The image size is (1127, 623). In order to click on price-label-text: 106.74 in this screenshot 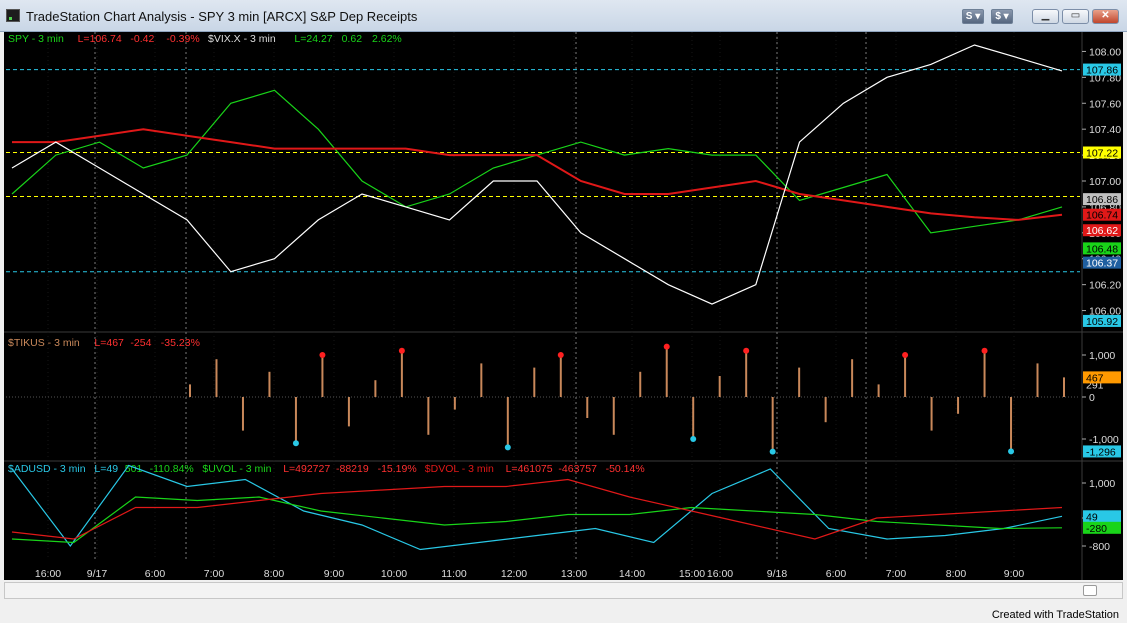, I will do `click(1102, 216)`.